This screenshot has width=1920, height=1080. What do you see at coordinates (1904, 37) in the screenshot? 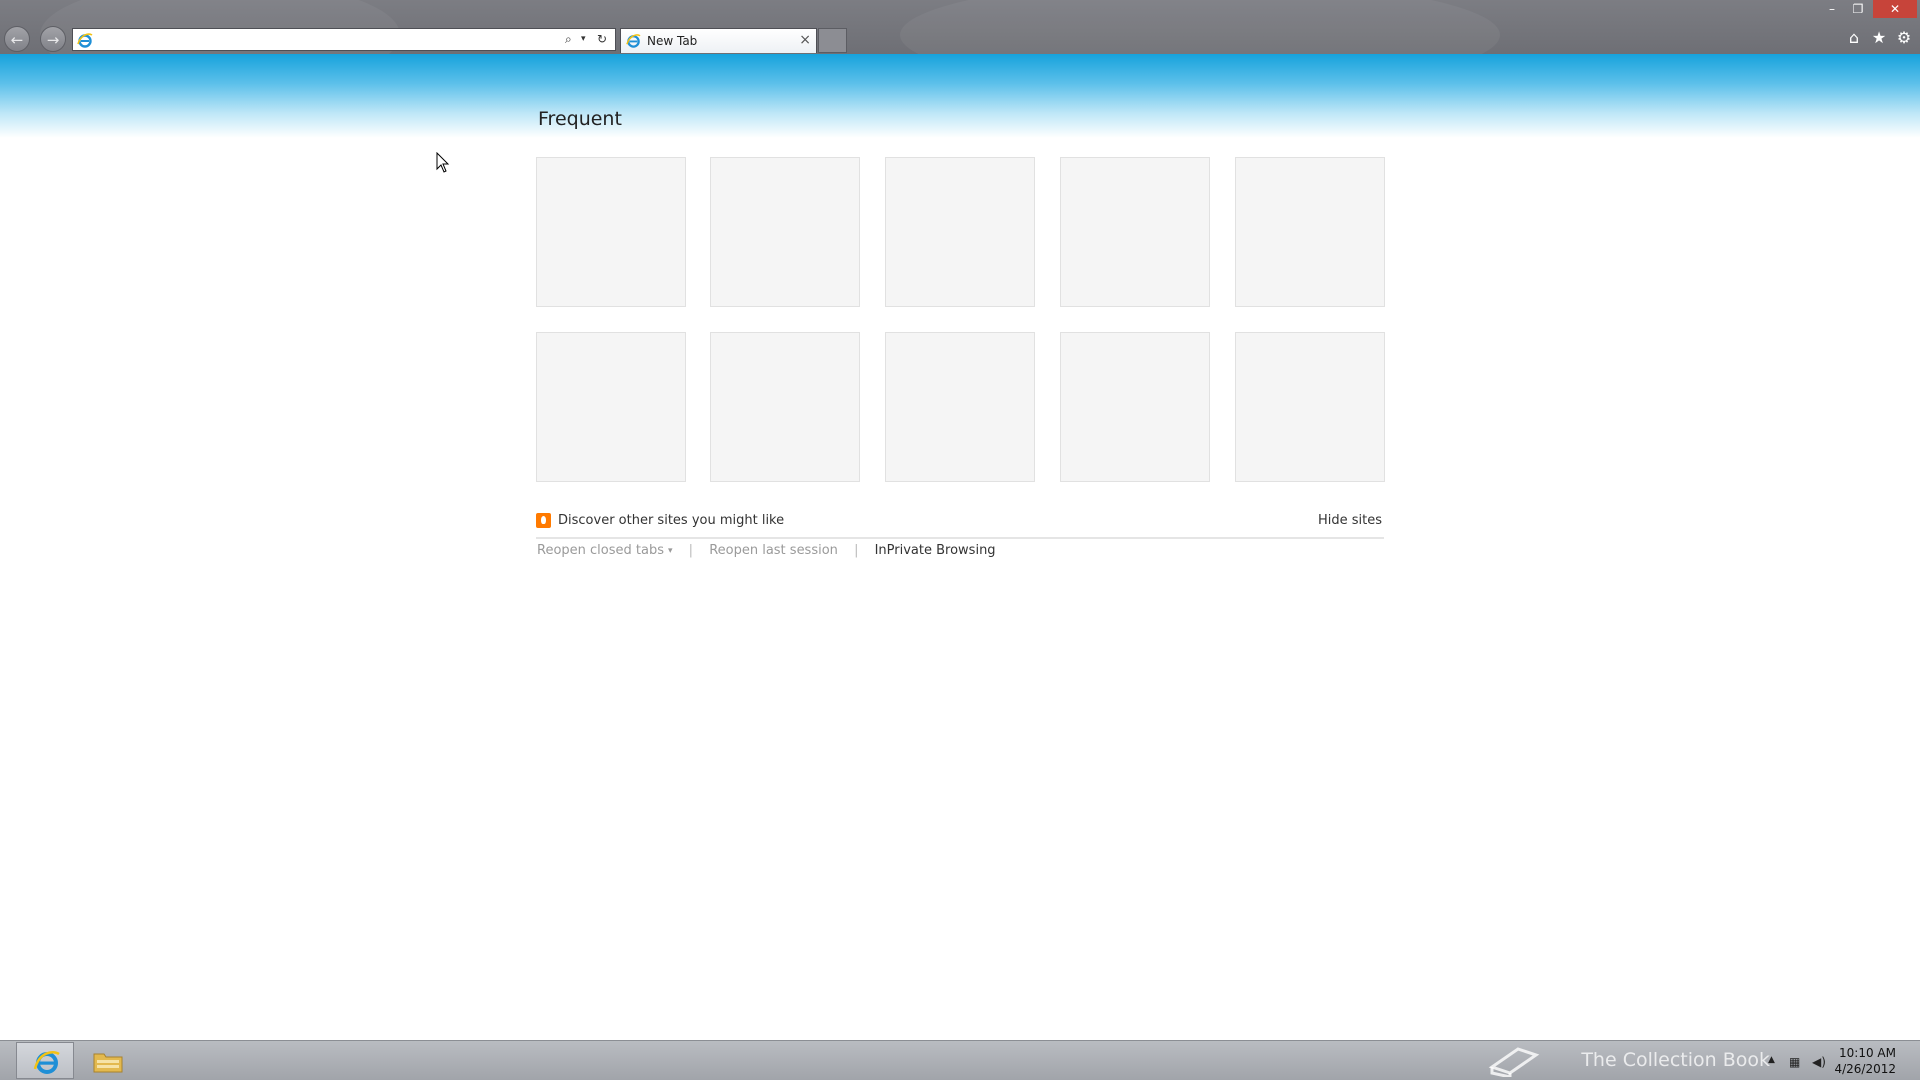
I see `gear-icon: ⚙` at bounding box center [1904, 37].